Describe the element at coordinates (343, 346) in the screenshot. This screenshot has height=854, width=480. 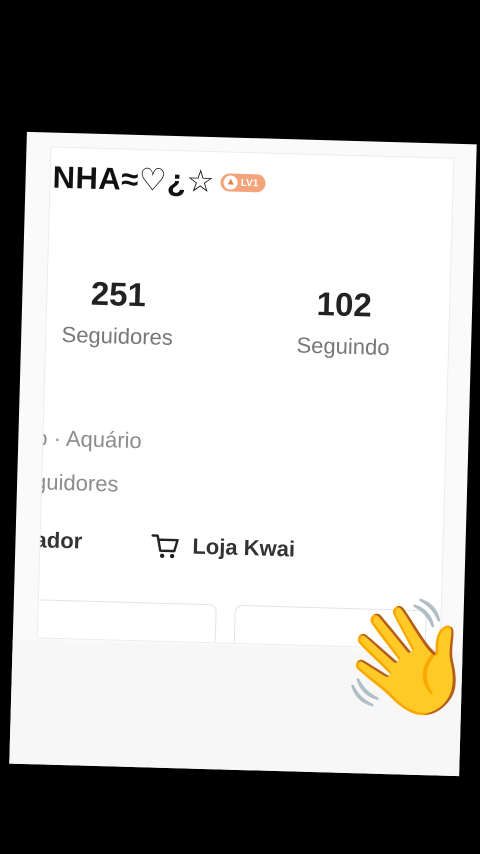
I see `following-label: Seguindo` at that location.